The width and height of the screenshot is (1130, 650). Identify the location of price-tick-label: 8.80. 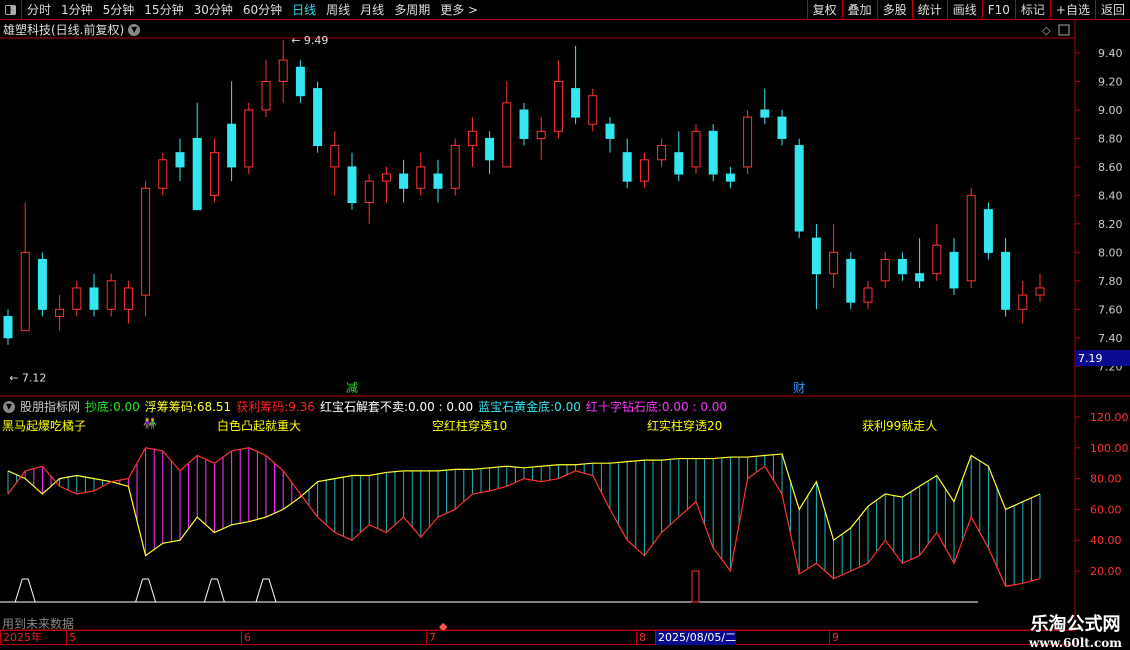
(1110, 138).